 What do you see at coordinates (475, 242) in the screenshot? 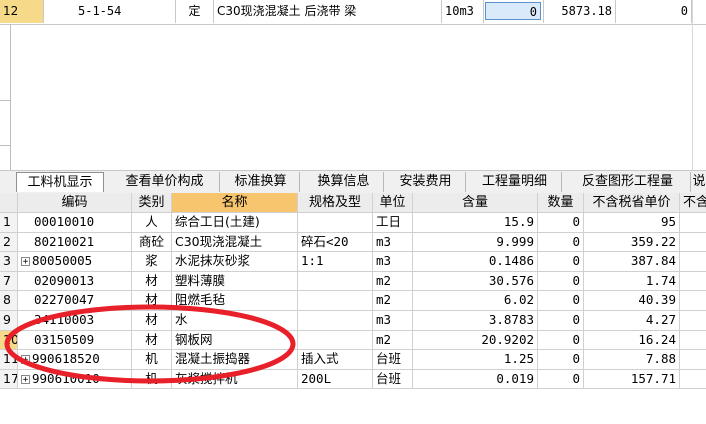
I see `cell-content: 9.999` at bounding box center [475, 242].